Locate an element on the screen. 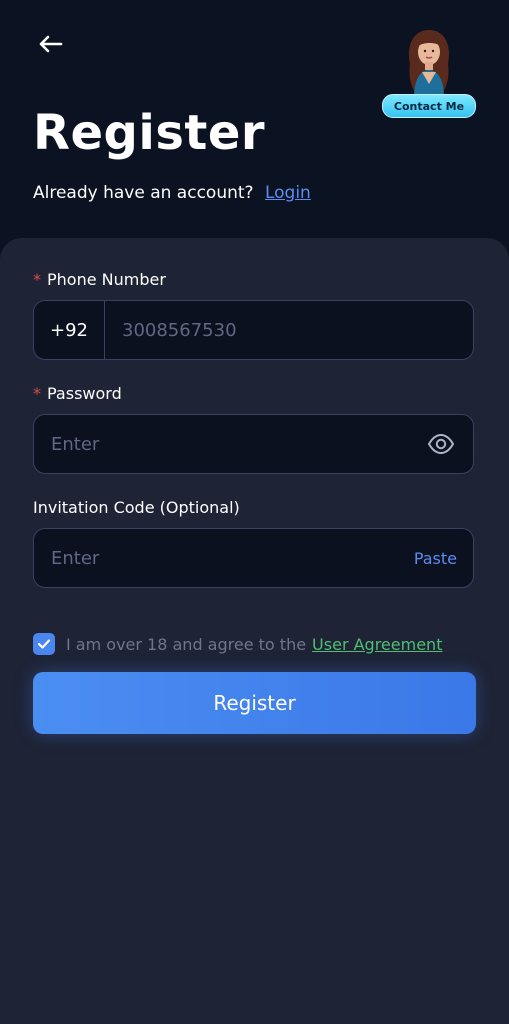  paste-button: Paste is located at coordinates (435, 558).